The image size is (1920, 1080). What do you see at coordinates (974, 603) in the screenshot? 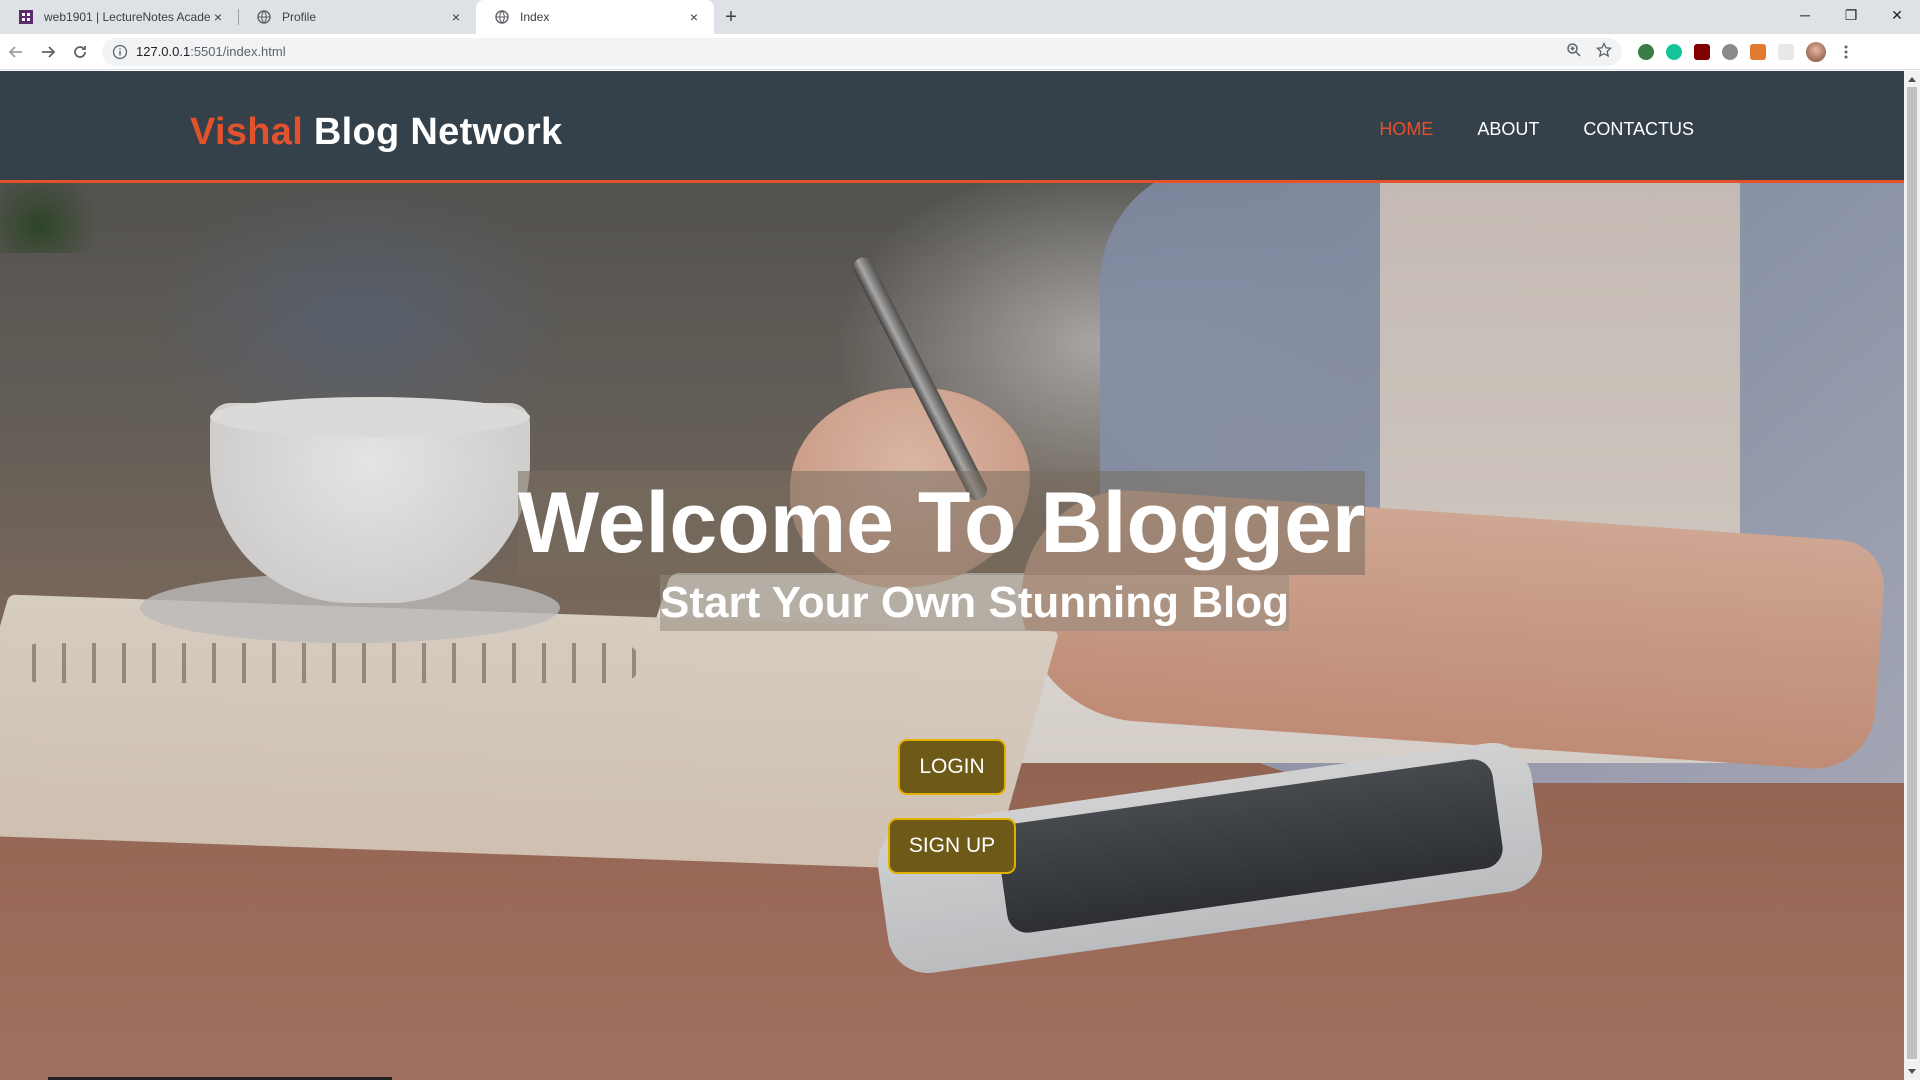
I see `hero-subtitle: Start Your Own Stunning Blog` at bounding box center [974, 603].